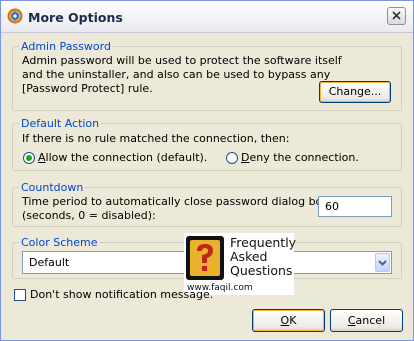 The image size is (414, 341). I want to click on allow-label-text: llow the connection (default)., so click(126, 157).